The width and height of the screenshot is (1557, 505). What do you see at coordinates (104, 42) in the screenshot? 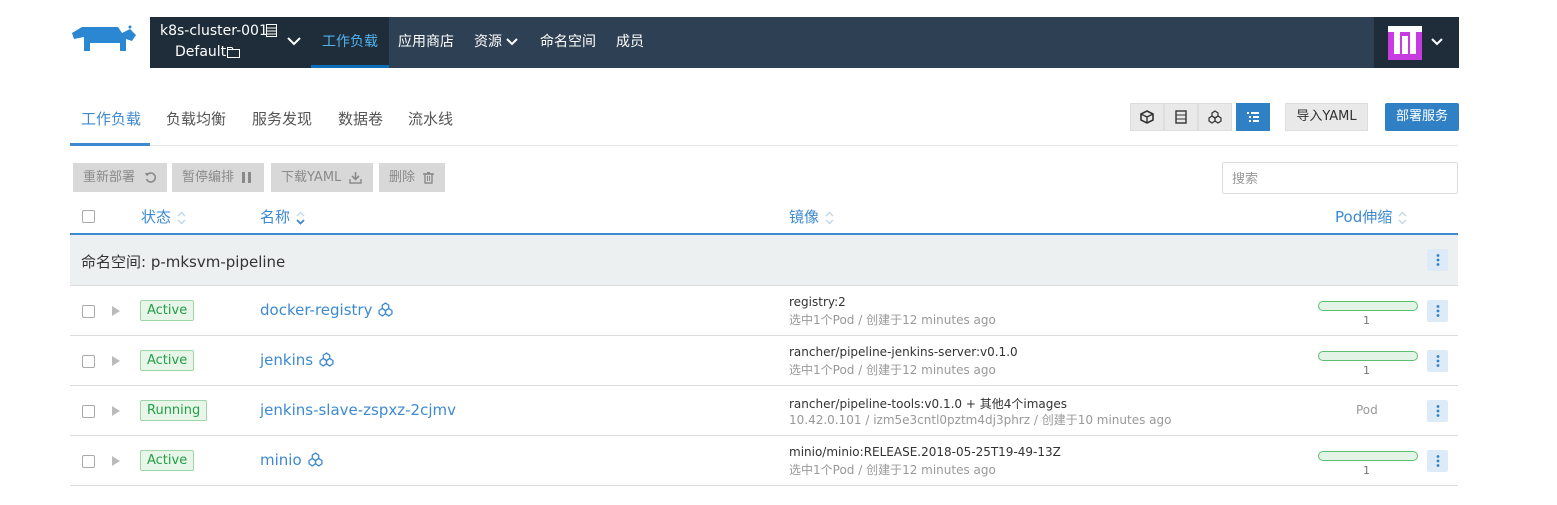
I see `rancher-logo-icon` at bounding box center [104, 42].